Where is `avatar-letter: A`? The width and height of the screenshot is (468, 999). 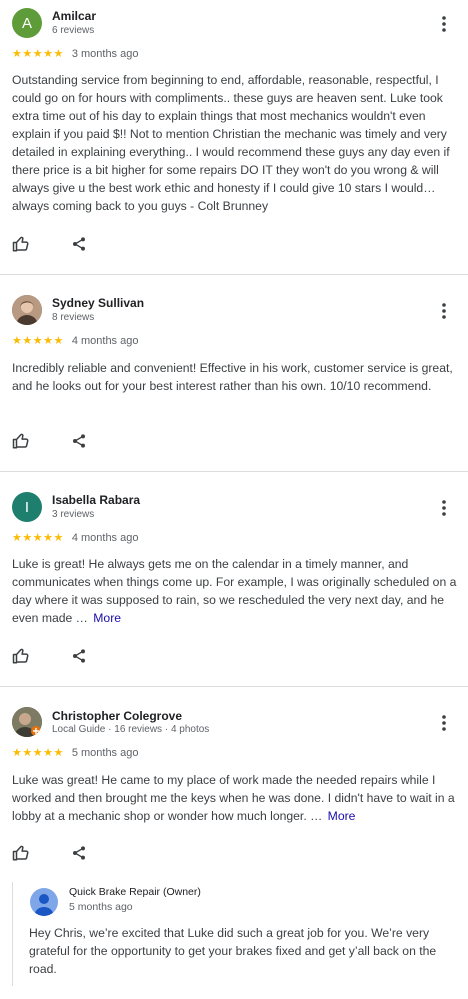 avatar-letter: A is located at coordinates (26, 23).